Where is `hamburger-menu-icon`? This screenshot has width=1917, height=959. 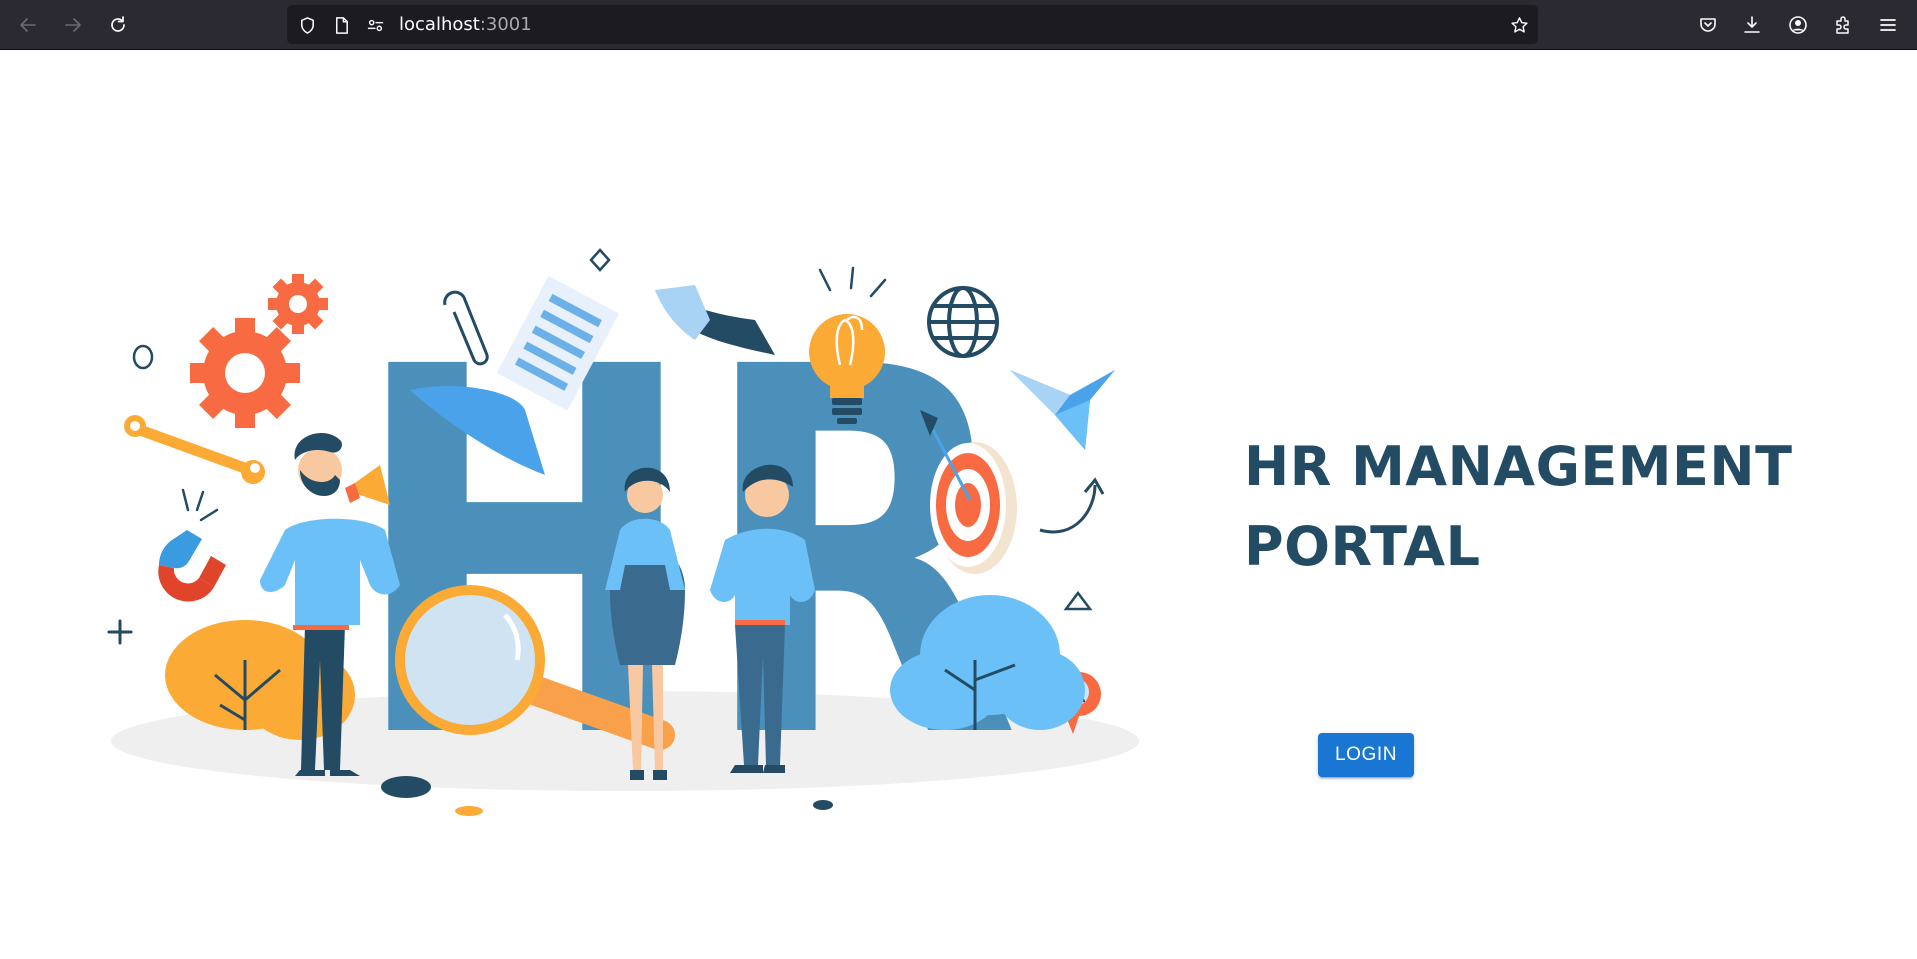
hamburger-menu-icon is located at coordinates (1888, 25).